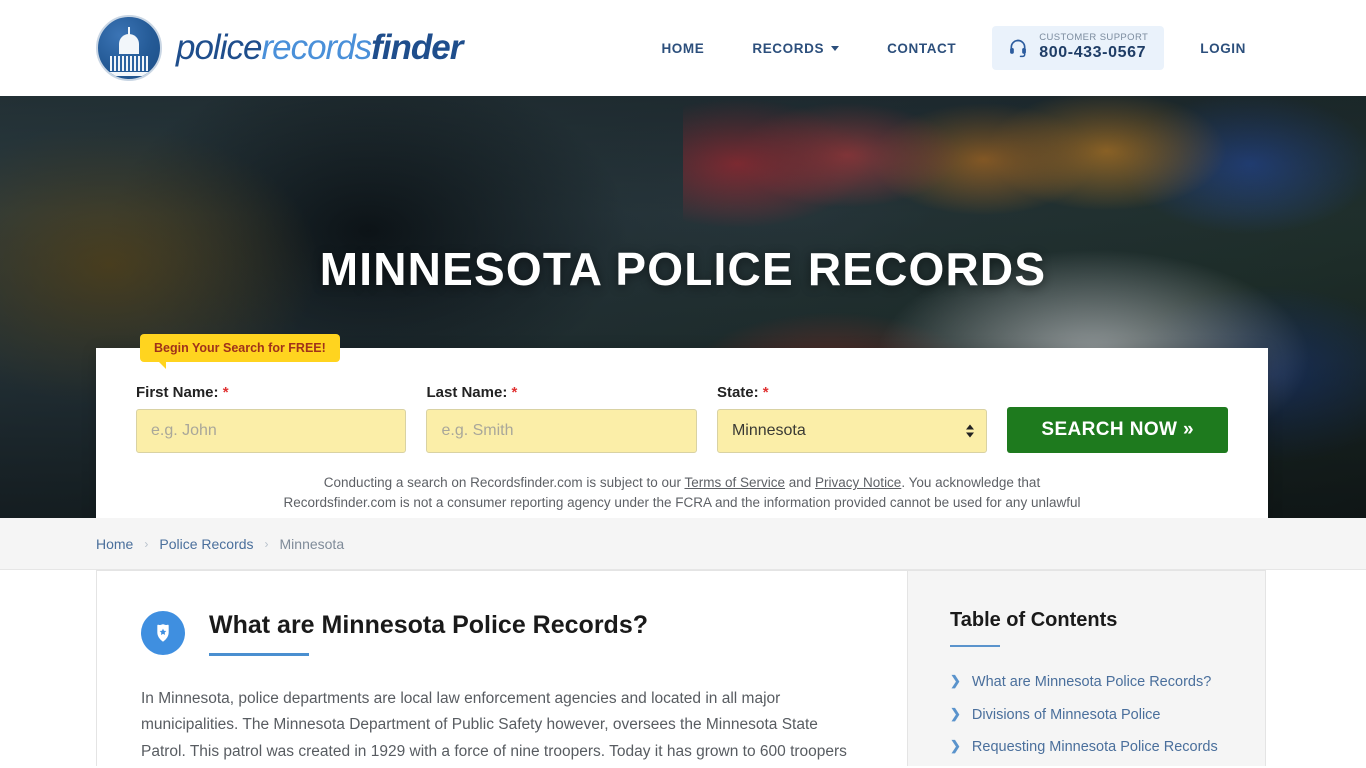 This screenshot has height=768, width=1366. I want to click on last-name-field-group: Last Name: *, so click(561, 418).